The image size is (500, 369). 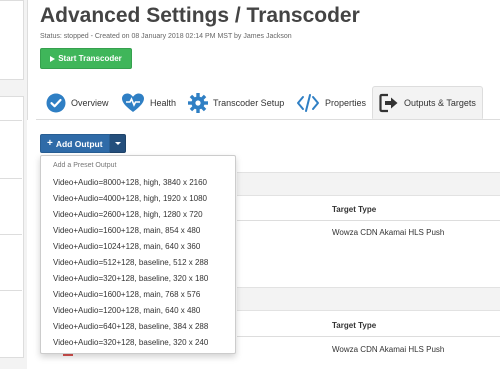 I want to click on menu-item: Video+Audio=320+128, baseline, 320 x 180, so click(x=130, y=278).